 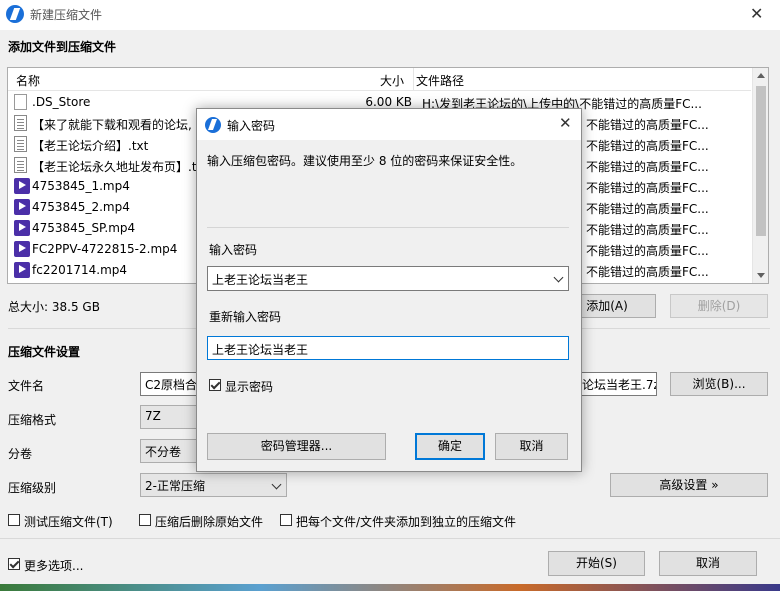 What do you see at coordinates (390, 587) in the screenshot?
I see `desktop-strip` at bounding box center [390, 587].